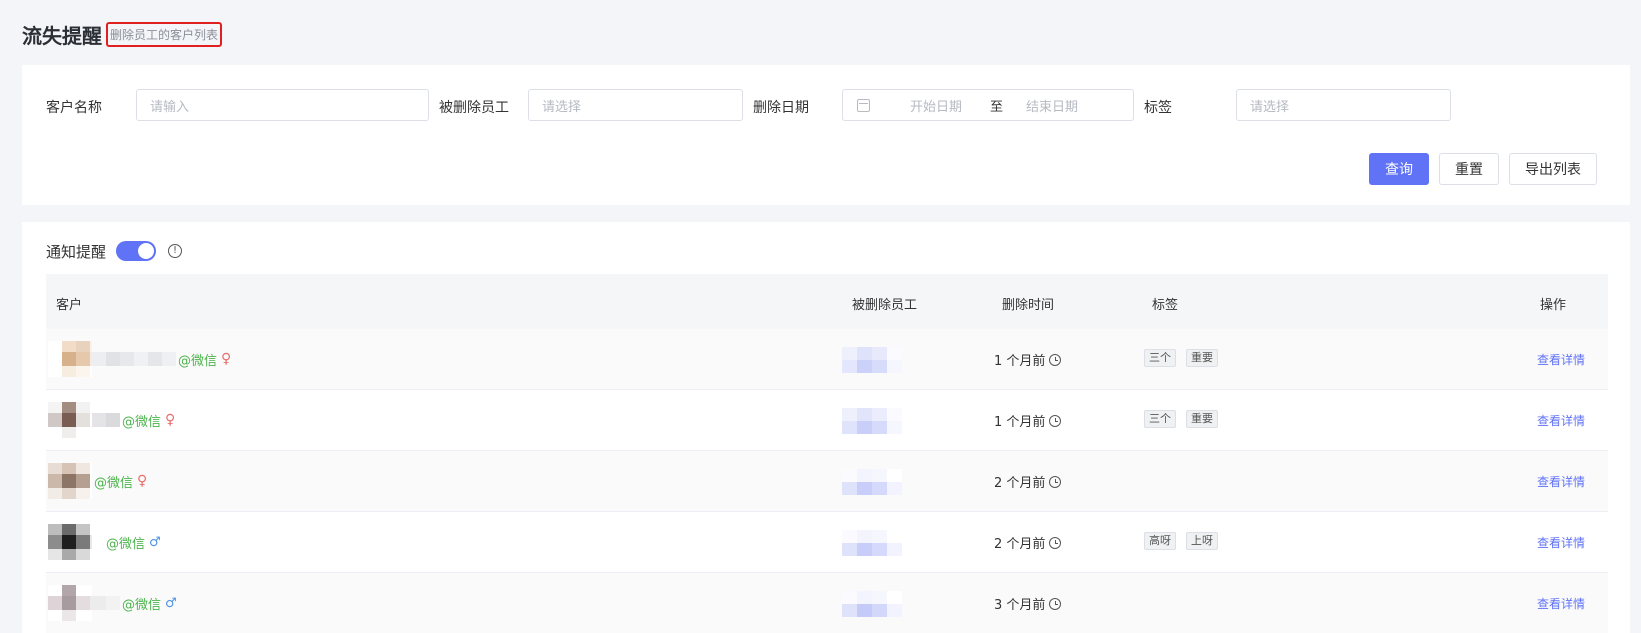 The image size is (1641, 633). I want to click on query-button: 查询, so click(1399, 169).